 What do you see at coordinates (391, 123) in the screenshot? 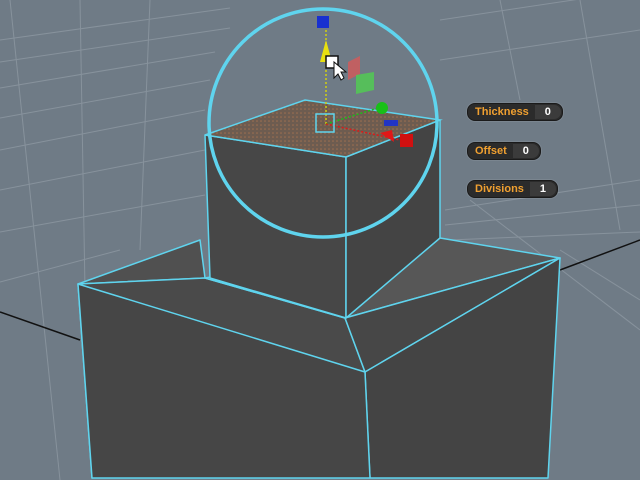
I see `move-plane-handle` at bounding box center [391, 123].